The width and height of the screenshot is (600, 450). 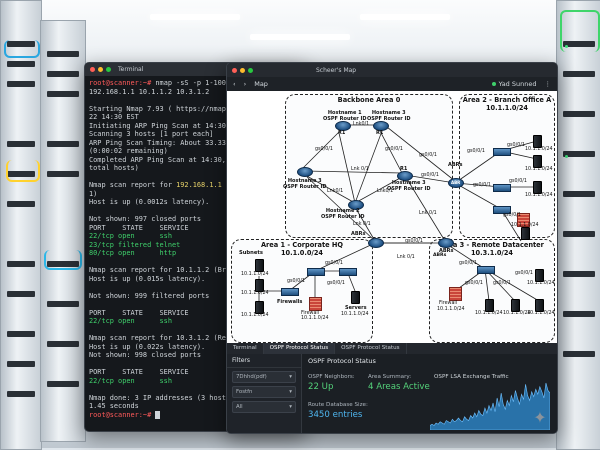 What do you see at coordinates (149, 295) in the screenshot?
I see `terminal-line: Not shown: 999 filtered ports` at bounding box center [149, 295].